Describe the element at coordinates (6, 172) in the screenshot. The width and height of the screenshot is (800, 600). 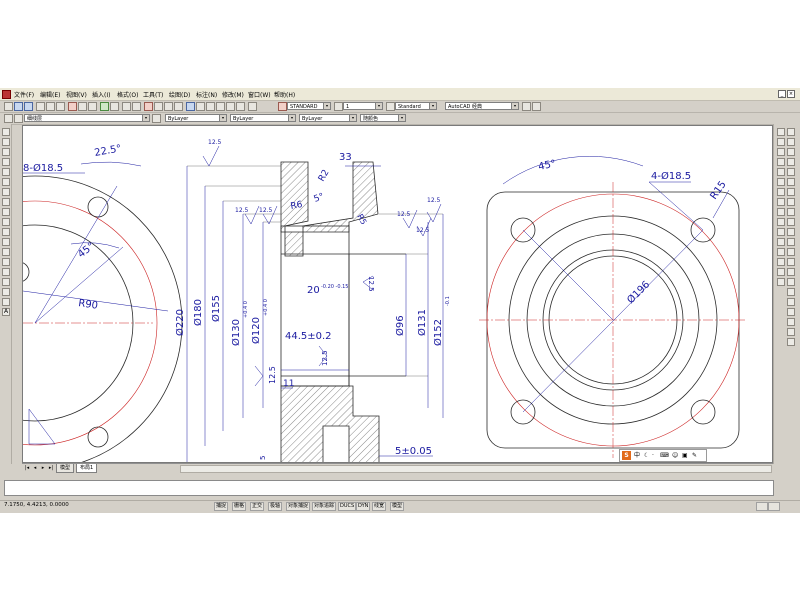
I see `rectangle-icon` at that location.